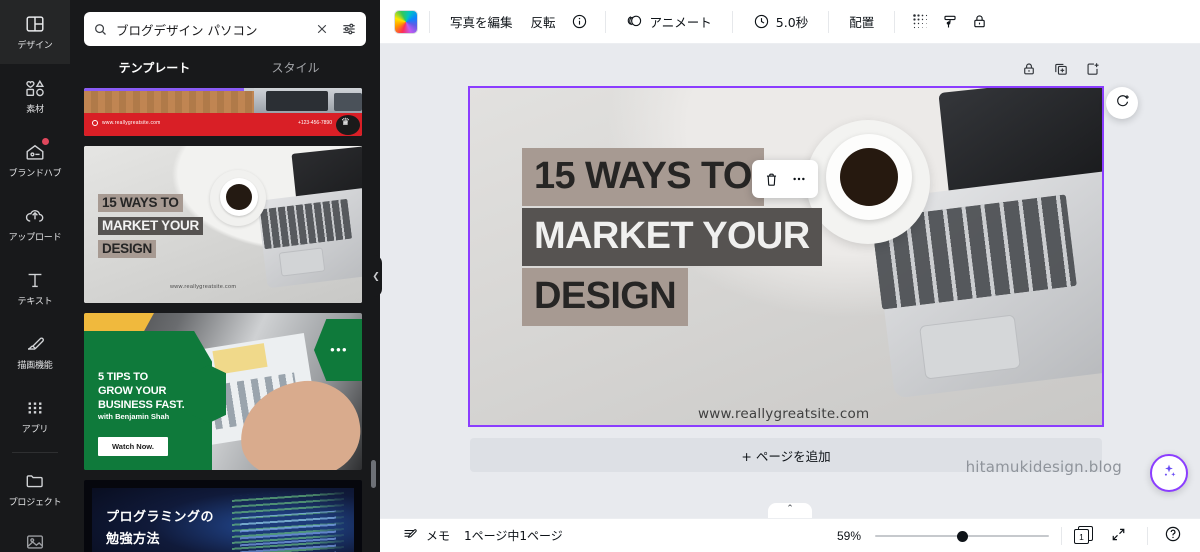 The image size is (1200, 552). Describe the element at coordinates (861, 22) in the screenshot. I see `arrange-button: 配置` at that location.